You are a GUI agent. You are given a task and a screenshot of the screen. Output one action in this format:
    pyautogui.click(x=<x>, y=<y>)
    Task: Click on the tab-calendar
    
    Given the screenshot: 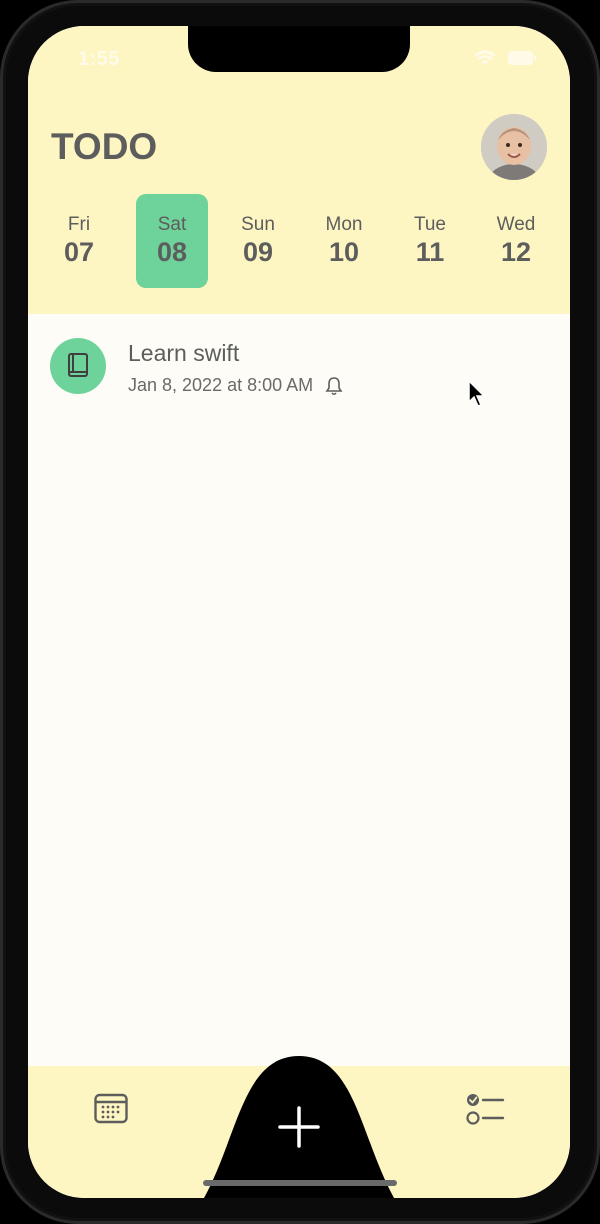 What is the action you would take?
    pyautogui.click(x=111, y=1110)
    